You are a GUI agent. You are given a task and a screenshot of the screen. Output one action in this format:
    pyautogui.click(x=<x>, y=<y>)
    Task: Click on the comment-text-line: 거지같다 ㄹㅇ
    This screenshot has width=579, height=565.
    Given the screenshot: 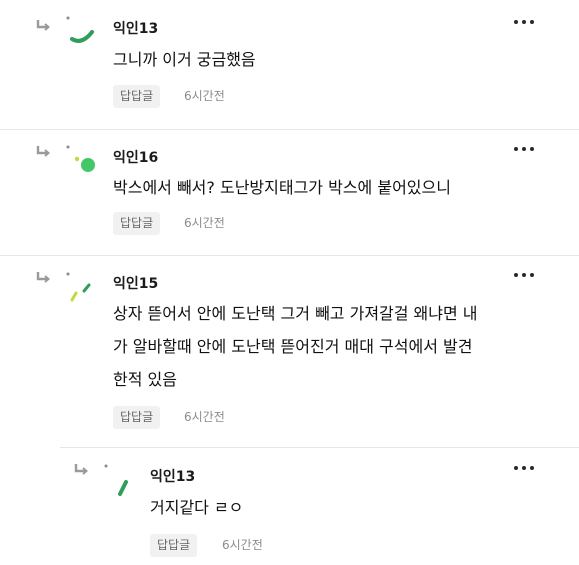 What is the action you would take?
    pyautogui.click(x=197, y=507)
    